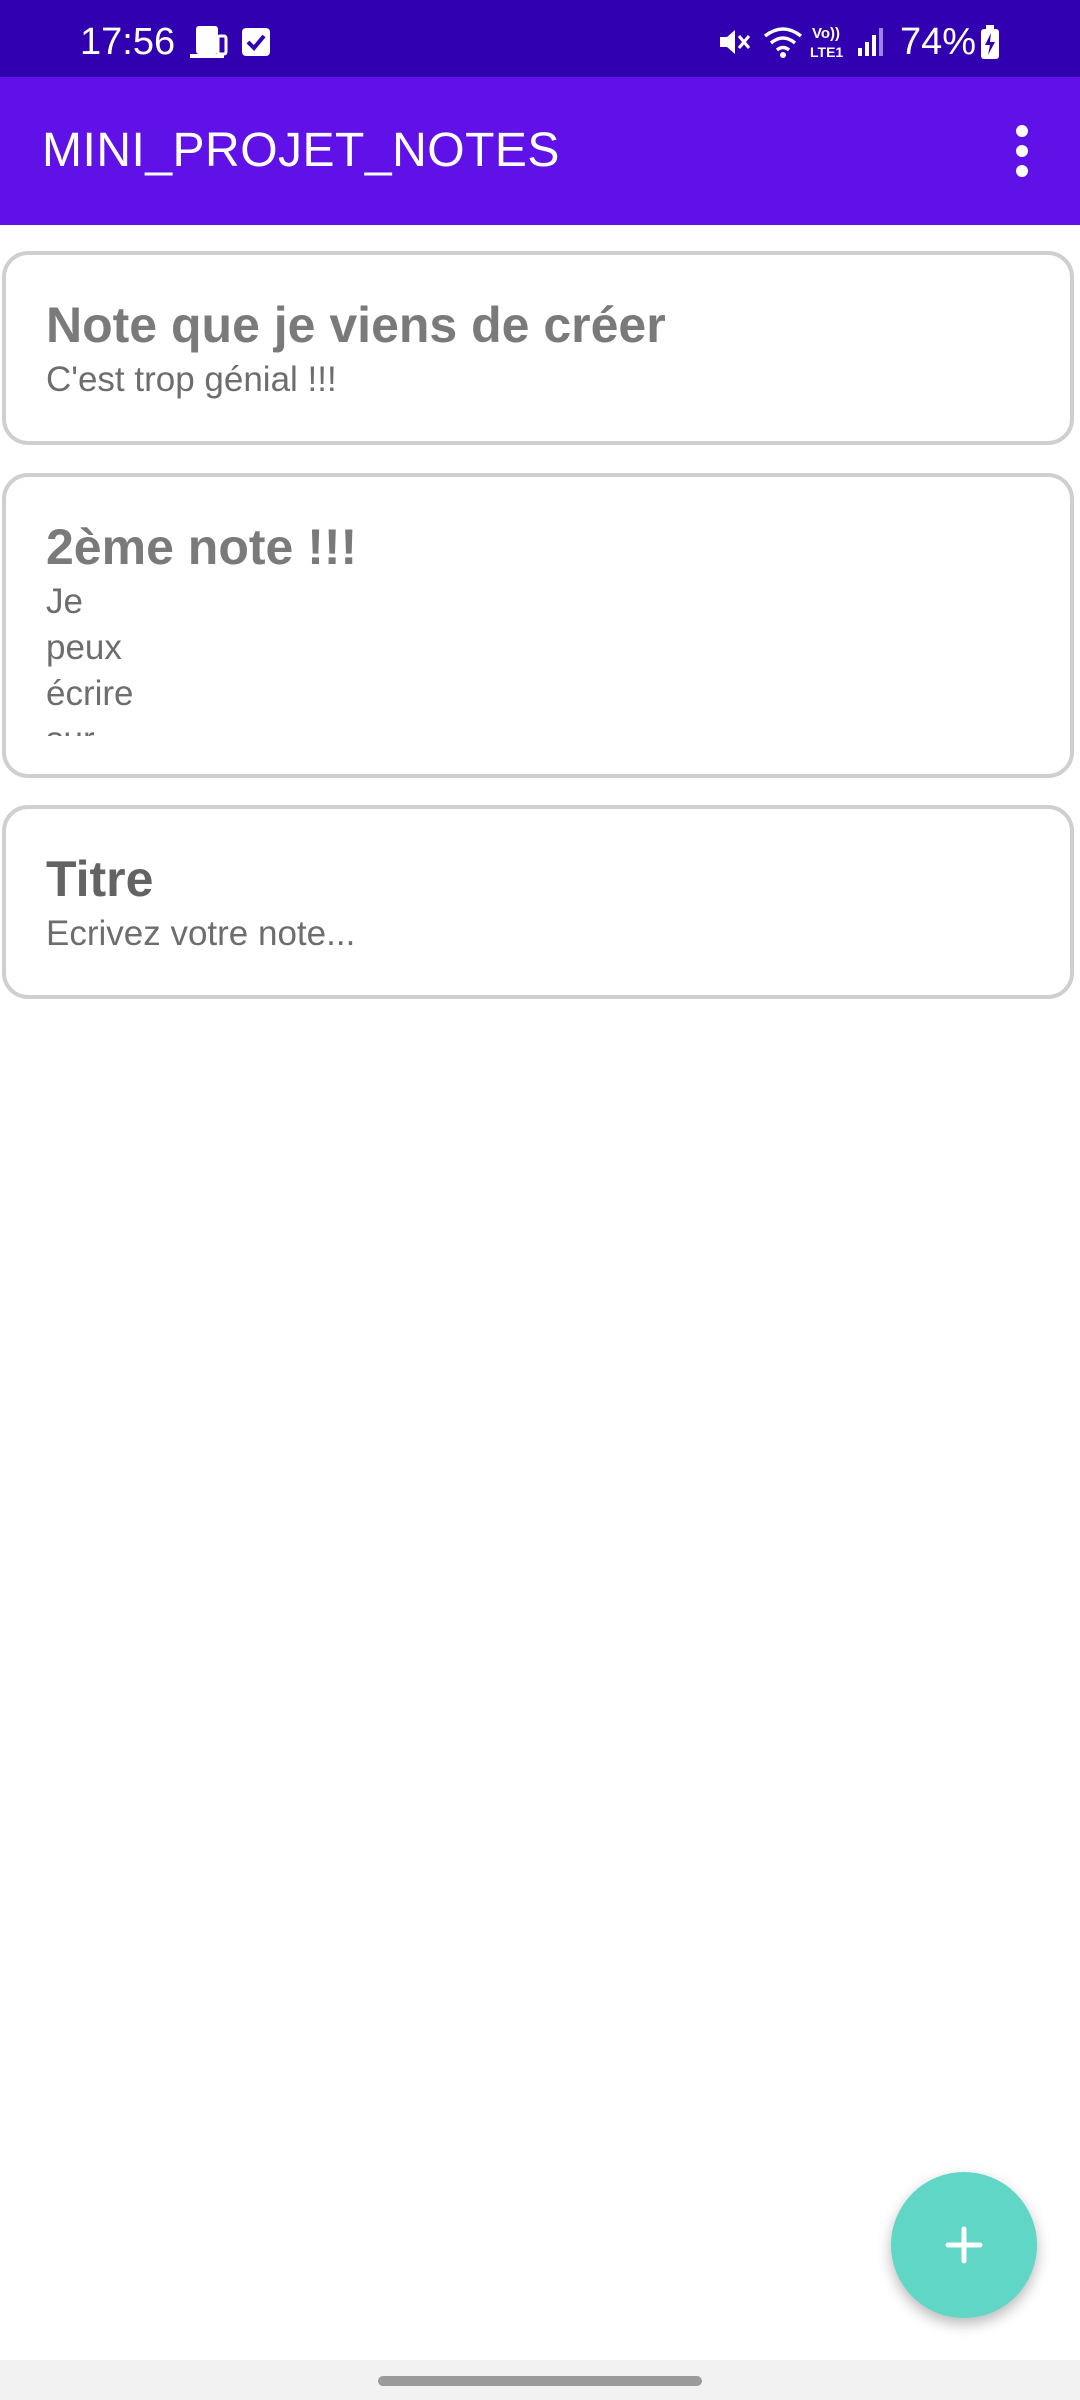 This screenshot has height=2400, width=1080. What do you see at coordinates (1030, 151) in the screenshot?
I see `overflow-menu-button` at bounding box center [1030, 151].